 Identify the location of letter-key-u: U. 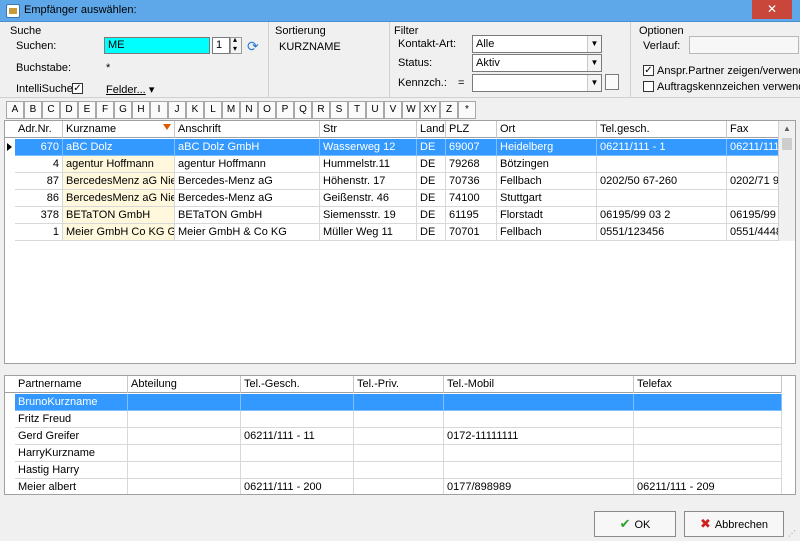
(375, 110).